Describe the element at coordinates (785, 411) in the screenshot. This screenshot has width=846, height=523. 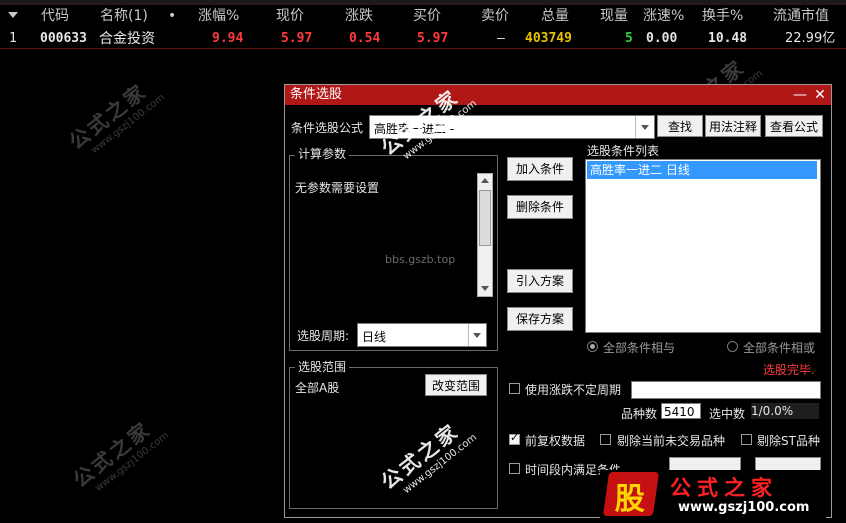
I see `selected-value: 1/0.0%` at that location.